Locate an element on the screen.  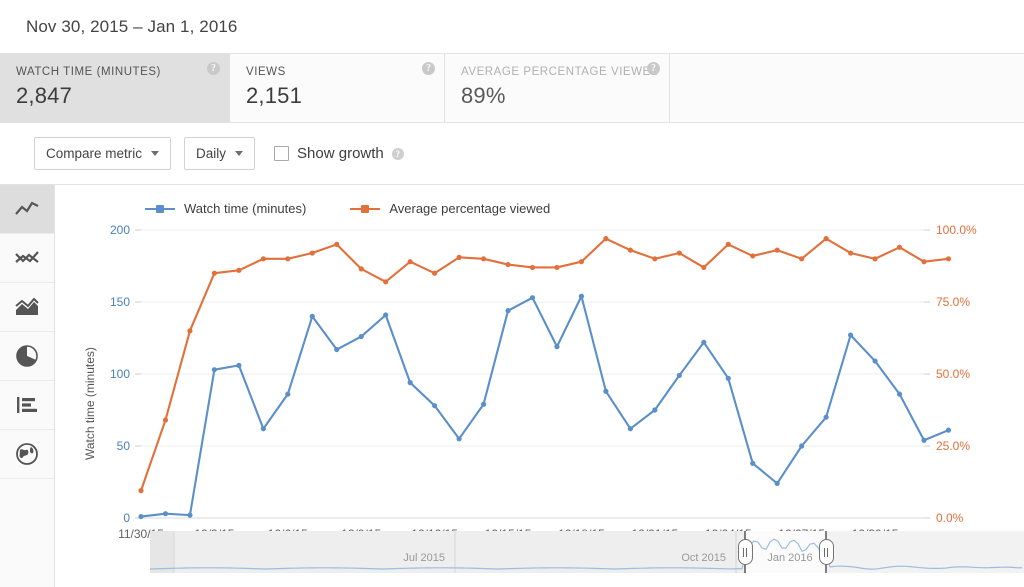
pie-chart-icon is located at coordinates (27, 356).